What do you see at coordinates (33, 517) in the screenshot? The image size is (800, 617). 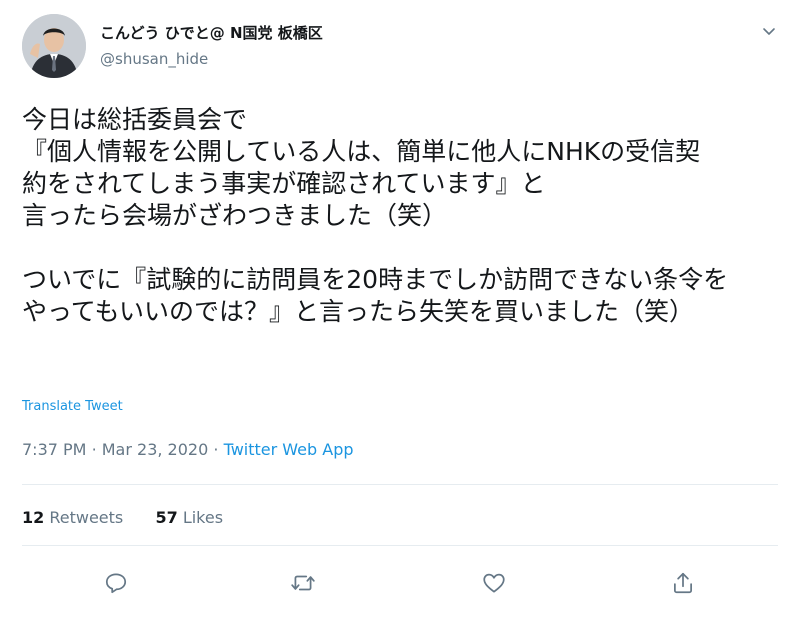 I see `retweets-count: 12` at bounding box center [33, 517].